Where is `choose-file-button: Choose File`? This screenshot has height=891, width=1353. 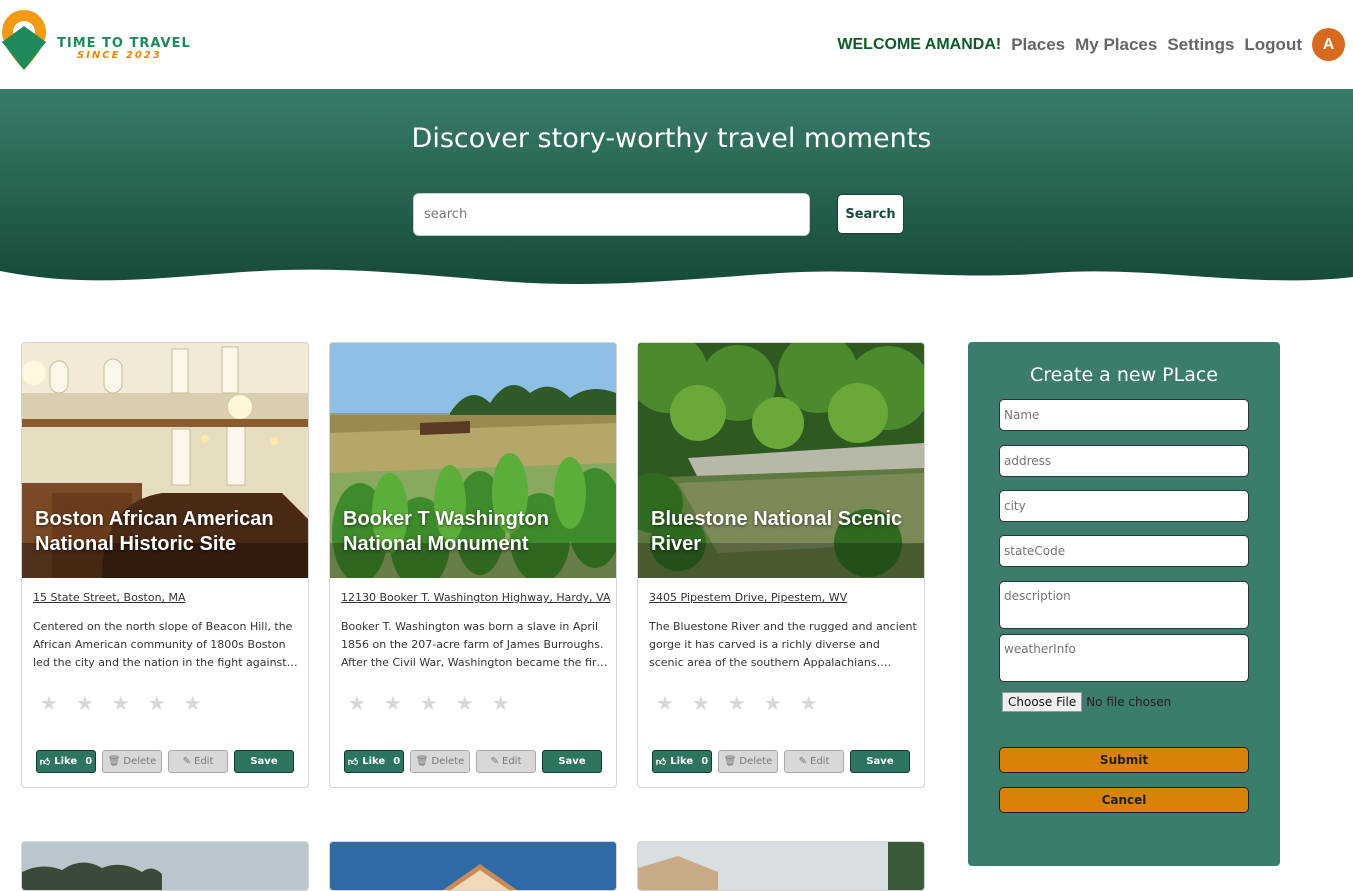 choose-file-button: Choose File is located at coordinates (1042, 702).